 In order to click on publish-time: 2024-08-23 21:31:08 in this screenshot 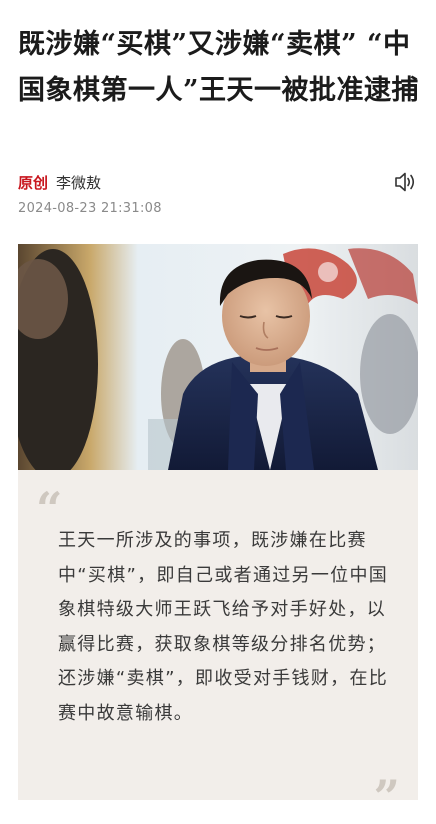, I will do `click(90, 208)`.